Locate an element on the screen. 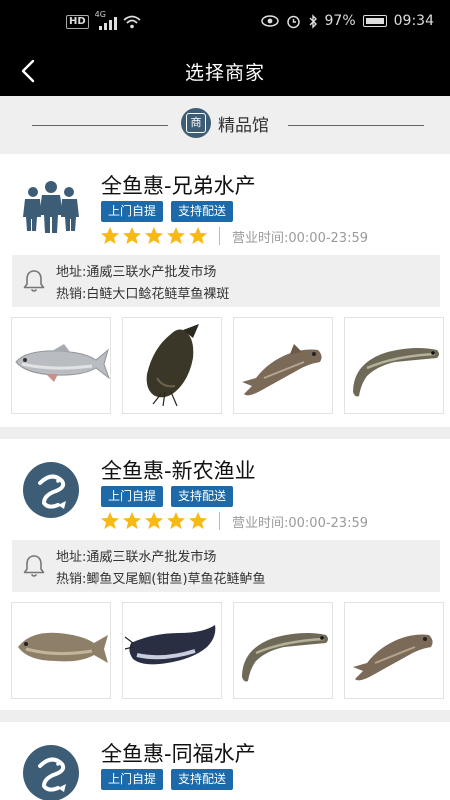 The image size is (450, 800). hot-sales: 热销:白鲢大口鲶花鲢草鱼裸斑 is located at coordinates (143, 294).